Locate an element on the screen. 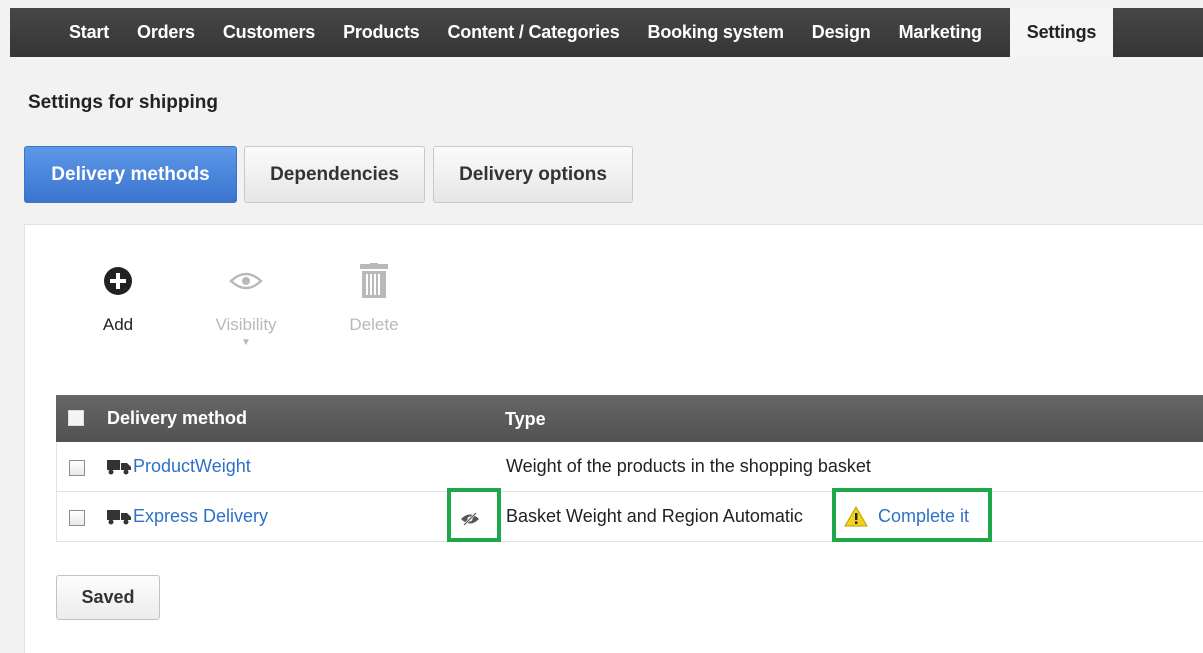 The width and height of the screenshot is (1203, 653). nav-item-design: Design is located at coordinates (841, 32).